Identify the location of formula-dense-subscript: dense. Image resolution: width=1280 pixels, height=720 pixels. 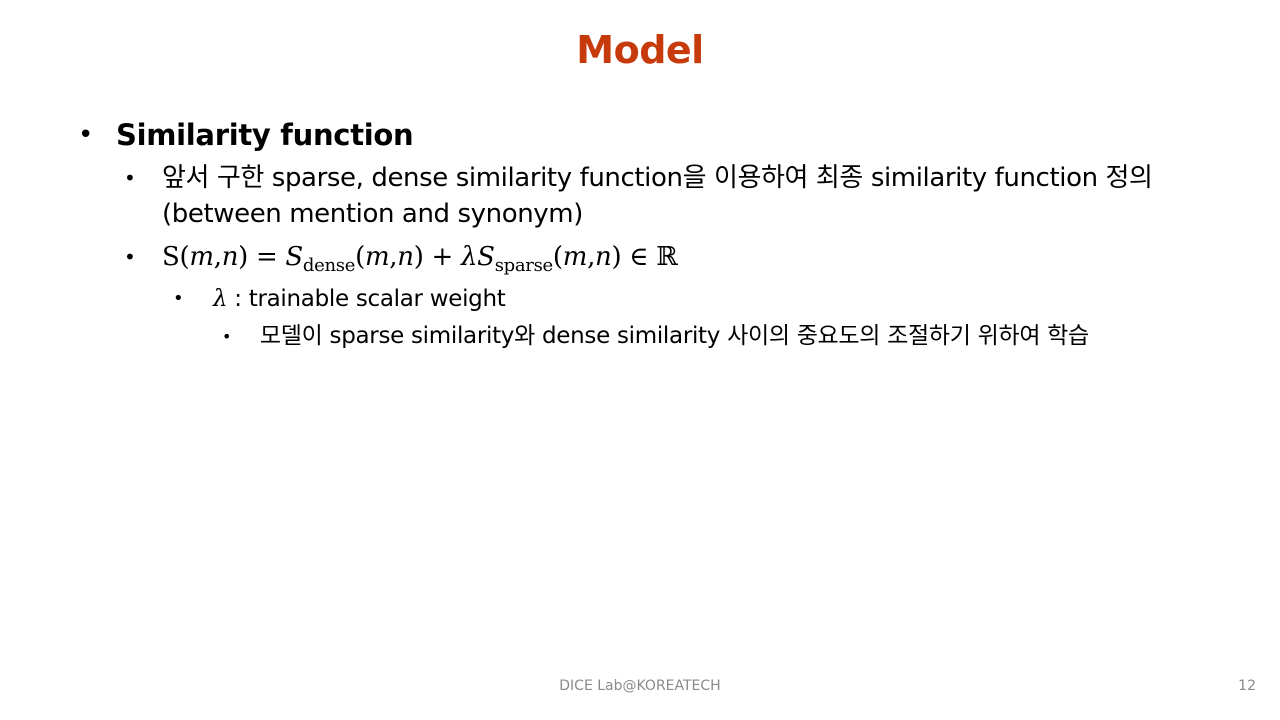
(329, 265).